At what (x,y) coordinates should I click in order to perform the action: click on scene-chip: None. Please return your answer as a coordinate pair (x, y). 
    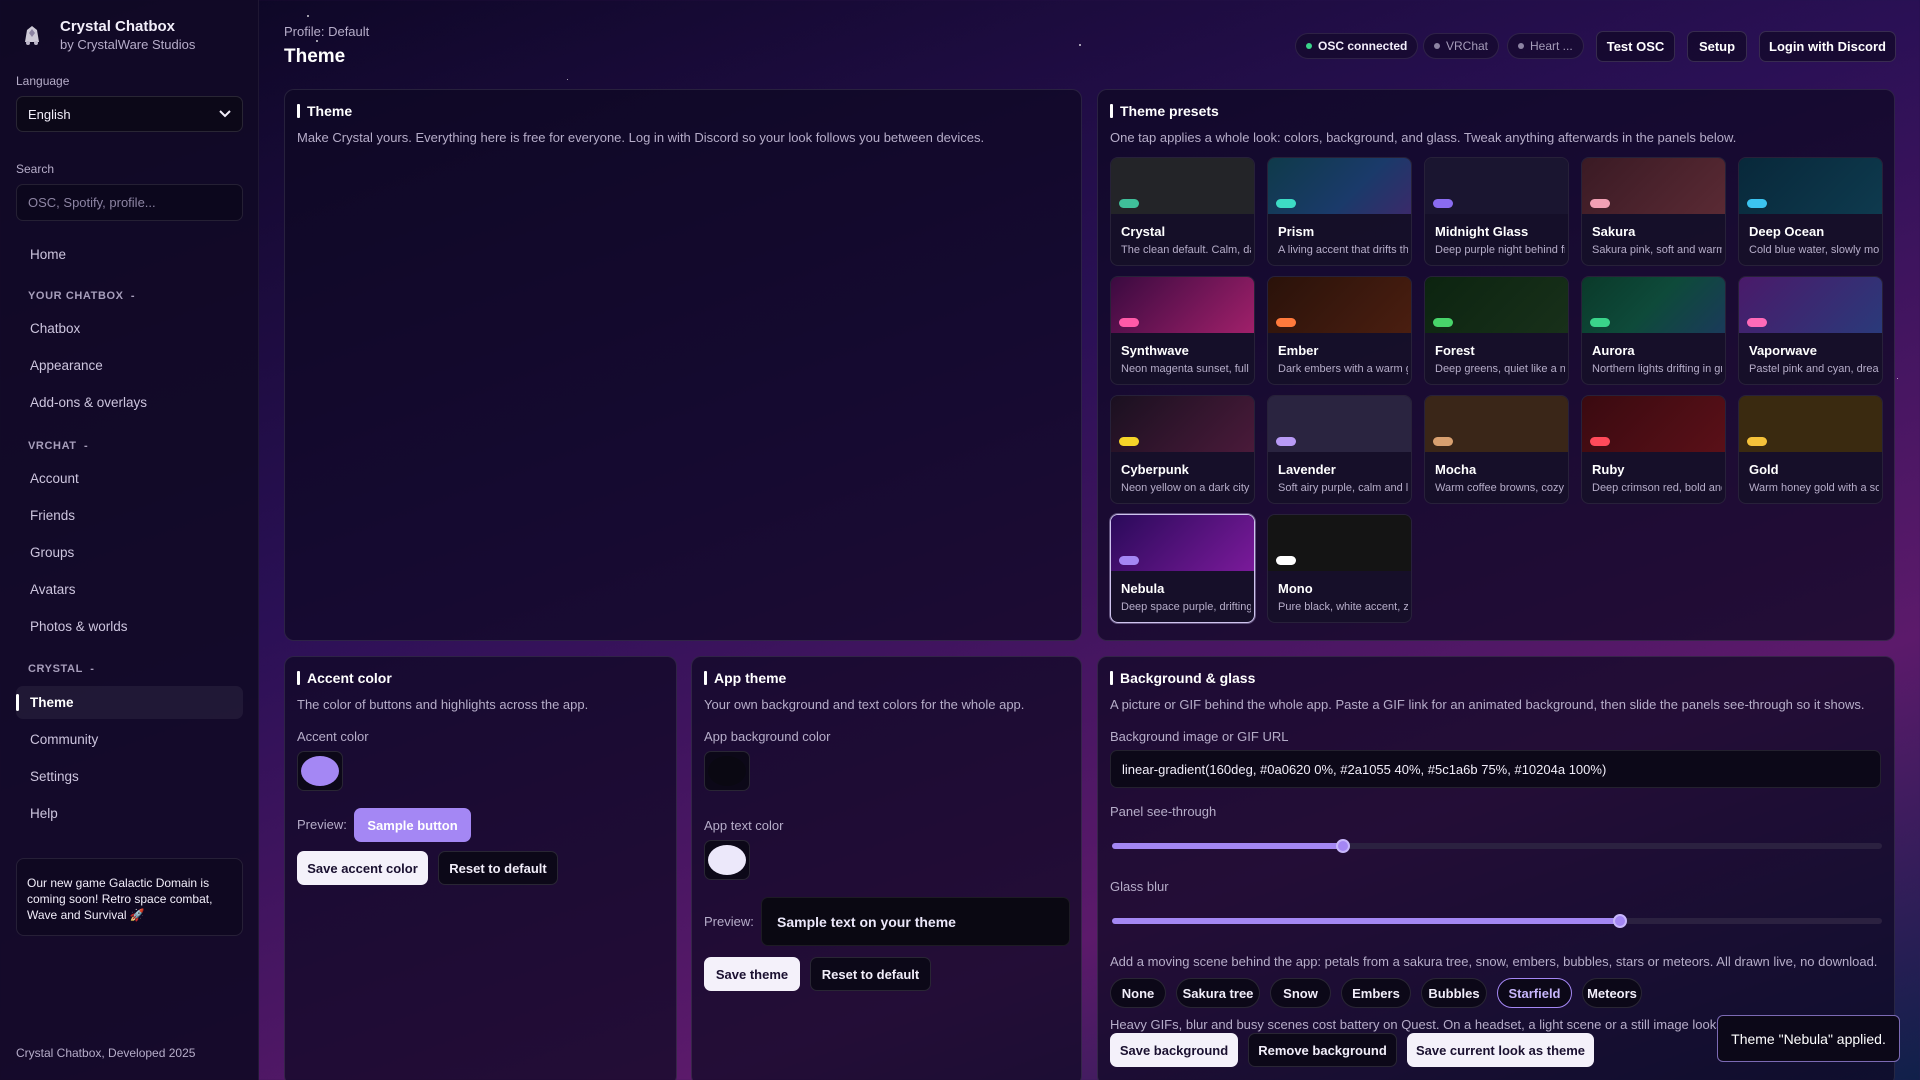
    Looking at the image, I should click on (1138, 993).